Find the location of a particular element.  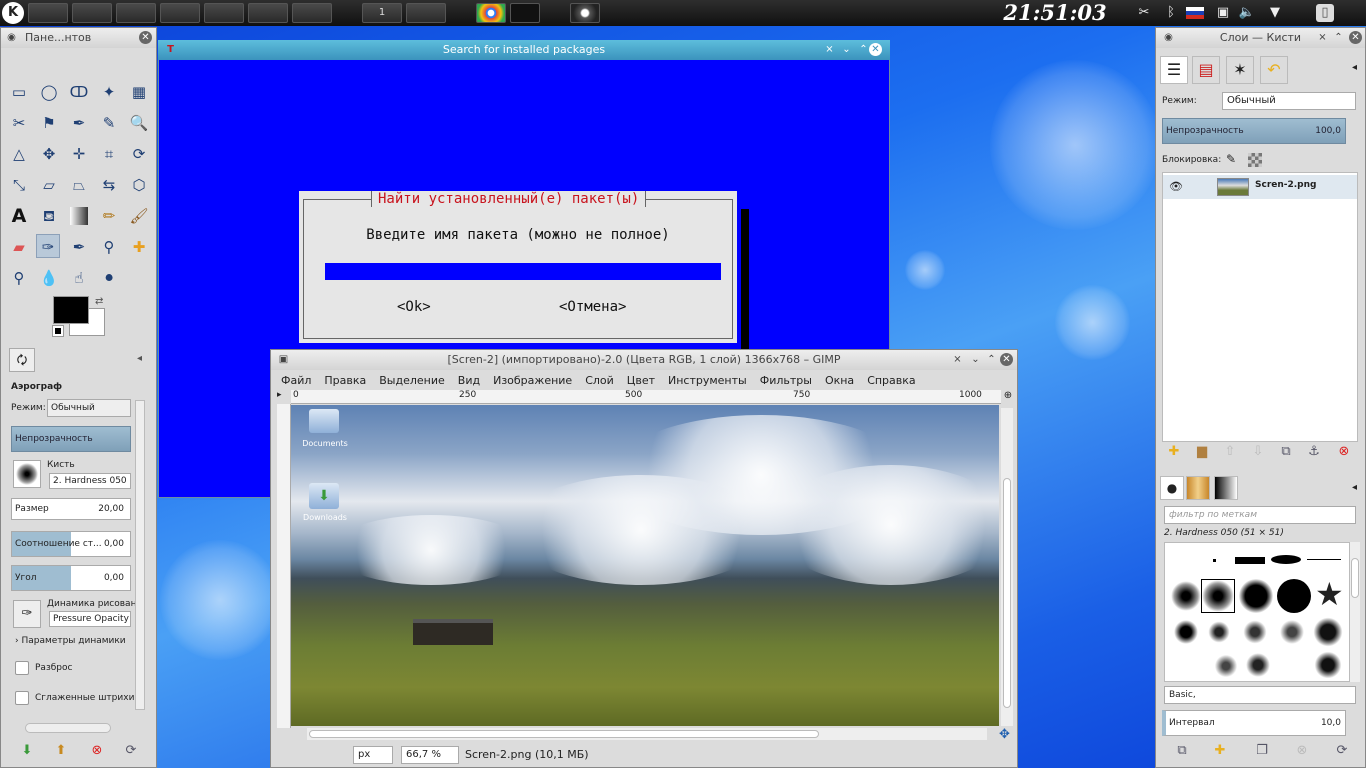

new-group-icon: ▆ is located at coordinates (1202, 452).